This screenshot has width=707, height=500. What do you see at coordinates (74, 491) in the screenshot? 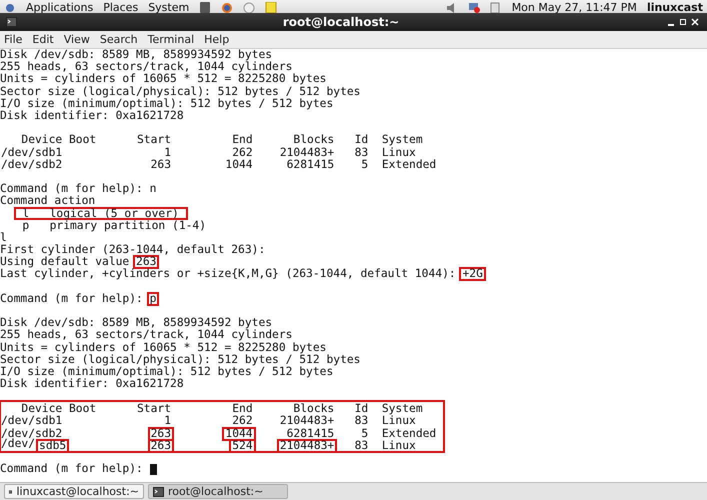
I see `taskbar-button: linuxcast@localhost:~` at bounding box center [74, 491].